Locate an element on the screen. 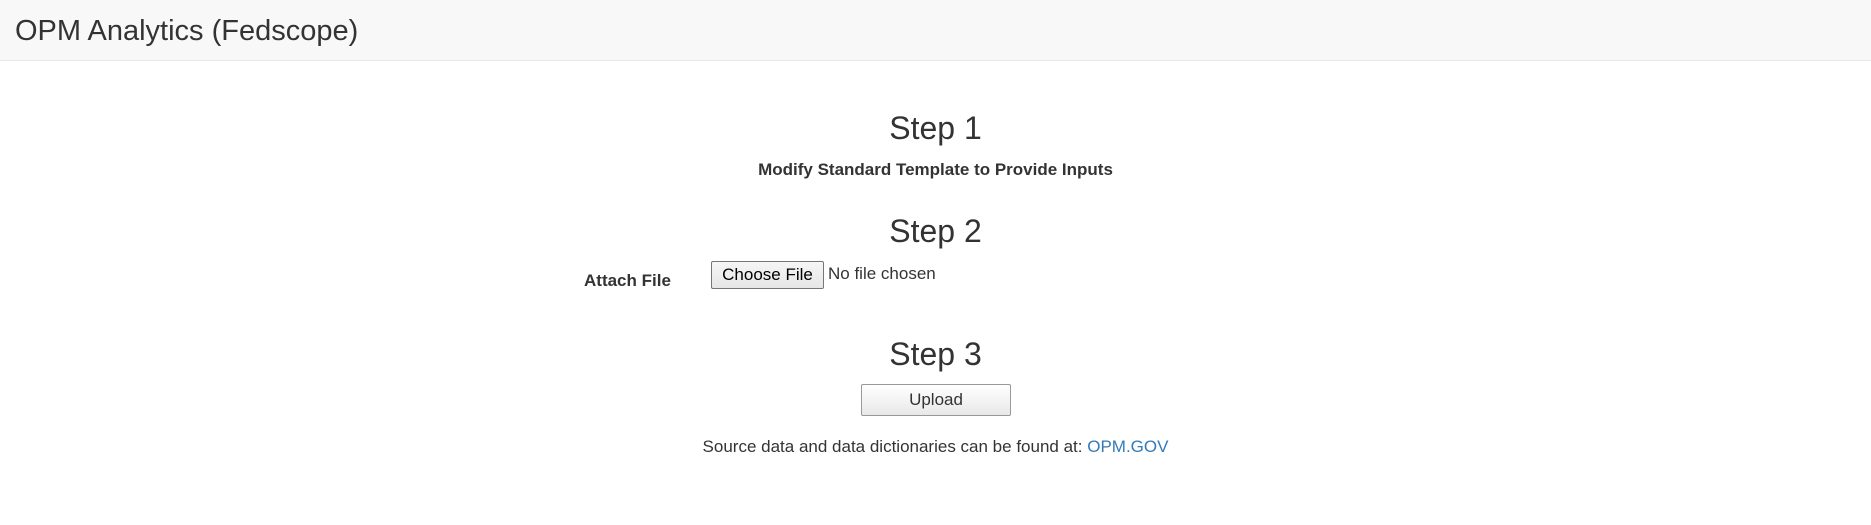 The height and width of the screenshot is (525, 1871). upload-button: Upload is located at coordinates (936, 400).